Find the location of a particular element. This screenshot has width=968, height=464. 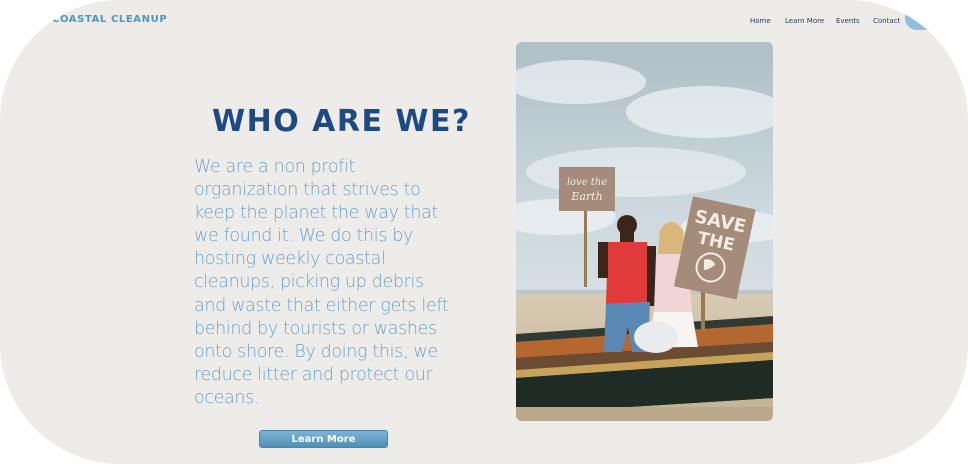

nav-learn-more: Learn More is located at coordinates (804, 21).